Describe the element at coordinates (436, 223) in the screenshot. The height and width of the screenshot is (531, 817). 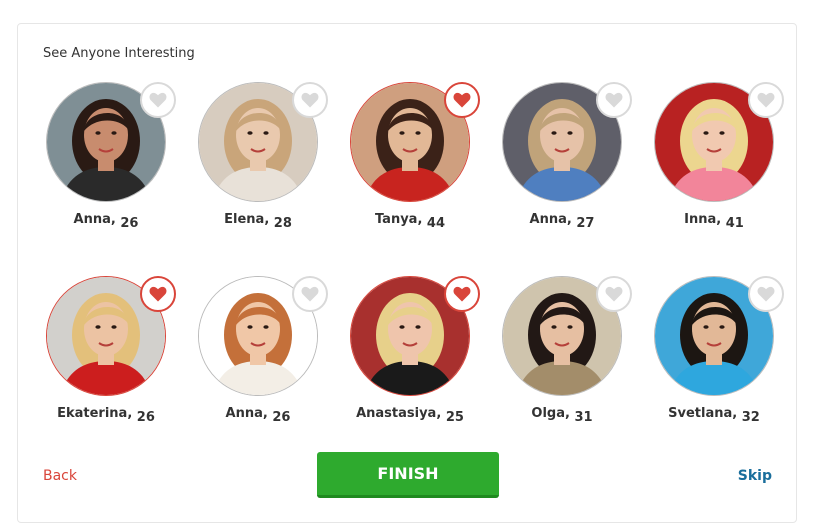
I see `profile-age: 44` at that location.